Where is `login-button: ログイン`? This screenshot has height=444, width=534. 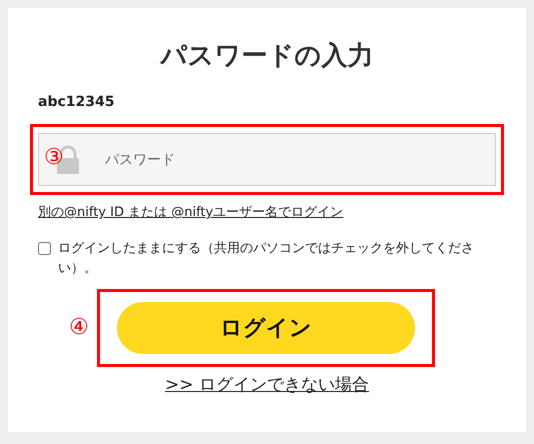
login-button: ログイン is located at coordinates (265, 328).